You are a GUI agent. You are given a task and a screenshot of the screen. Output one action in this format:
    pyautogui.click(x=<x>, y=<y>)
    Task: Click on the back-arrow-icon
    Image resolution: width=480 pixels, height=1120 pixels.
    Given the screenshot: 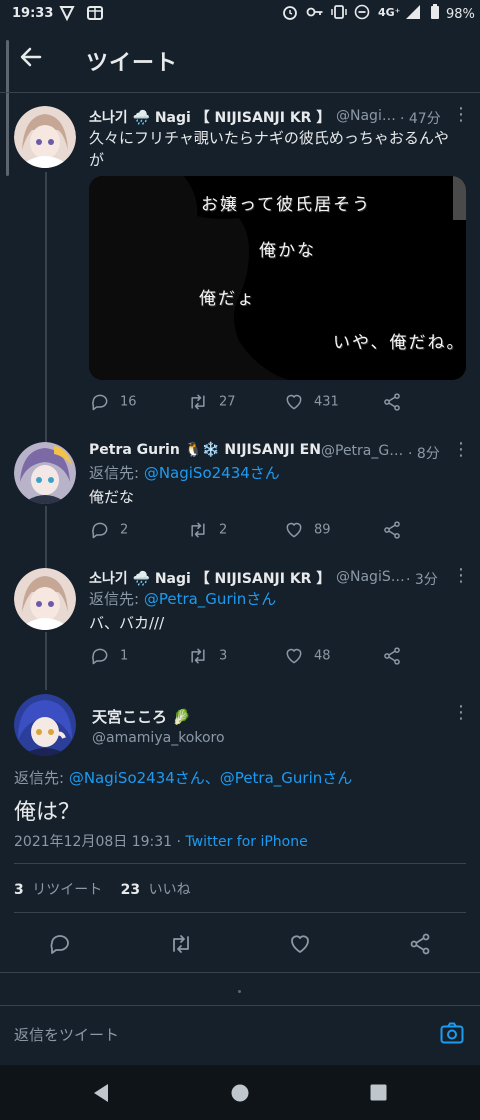 What is the action you would take?
    pyautogui.click(x=31, y=60)
    